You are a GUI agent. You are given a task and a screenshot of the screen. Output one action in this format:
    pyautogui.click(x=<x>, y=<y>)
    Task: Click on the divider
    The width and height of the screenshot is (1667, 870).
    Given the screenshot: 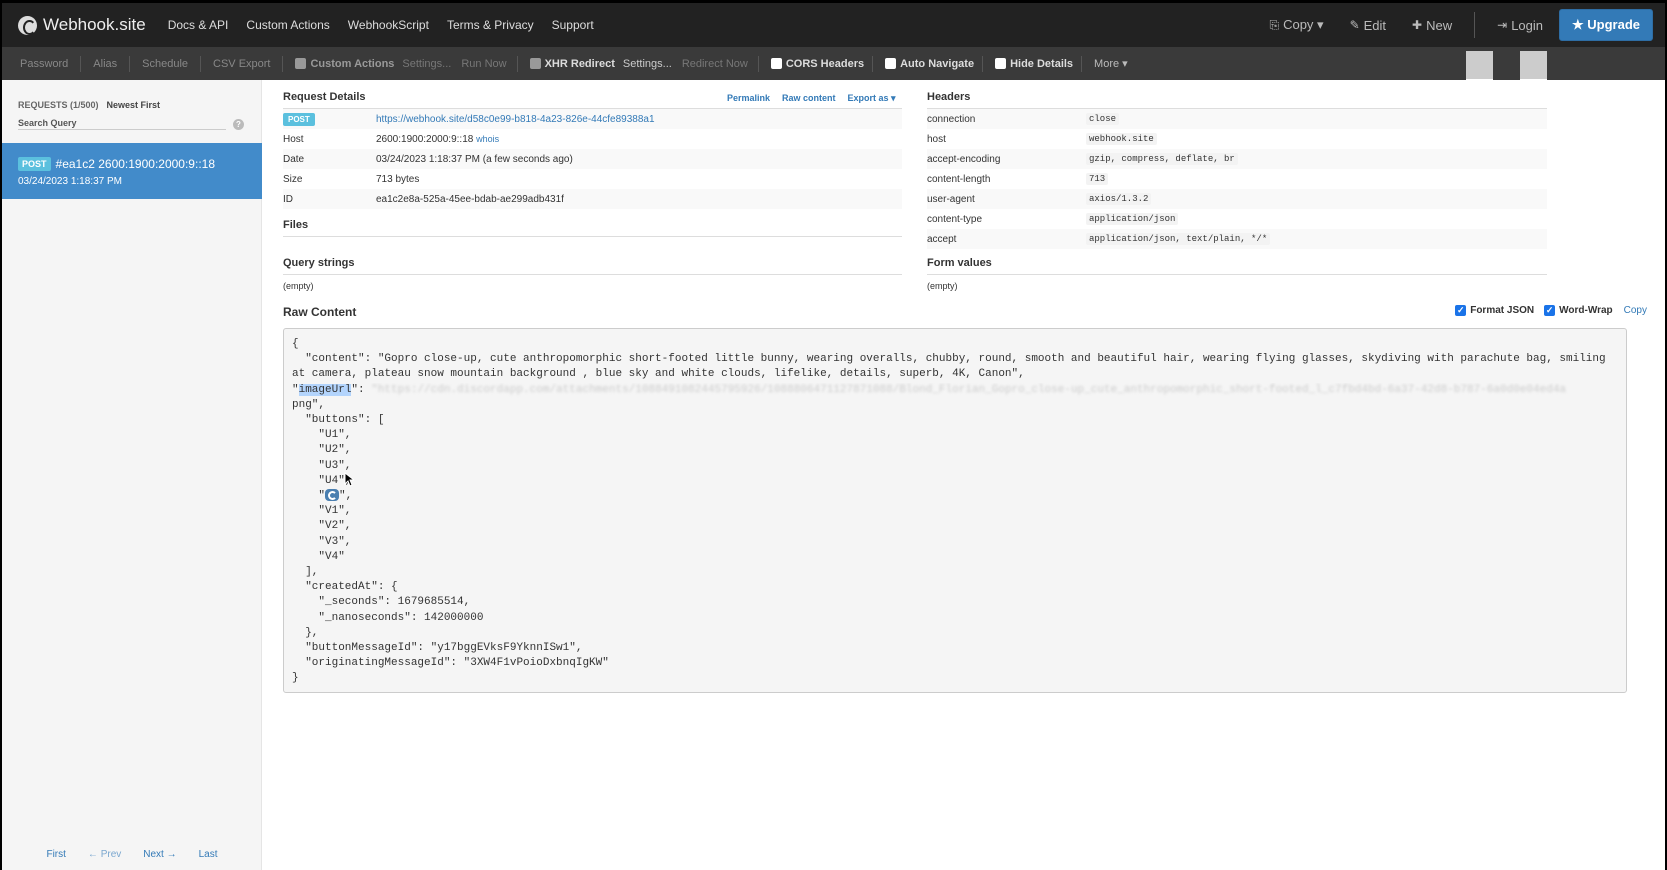 What is the action you would take?
    pyautogui.click(x=1237, y=274)
    